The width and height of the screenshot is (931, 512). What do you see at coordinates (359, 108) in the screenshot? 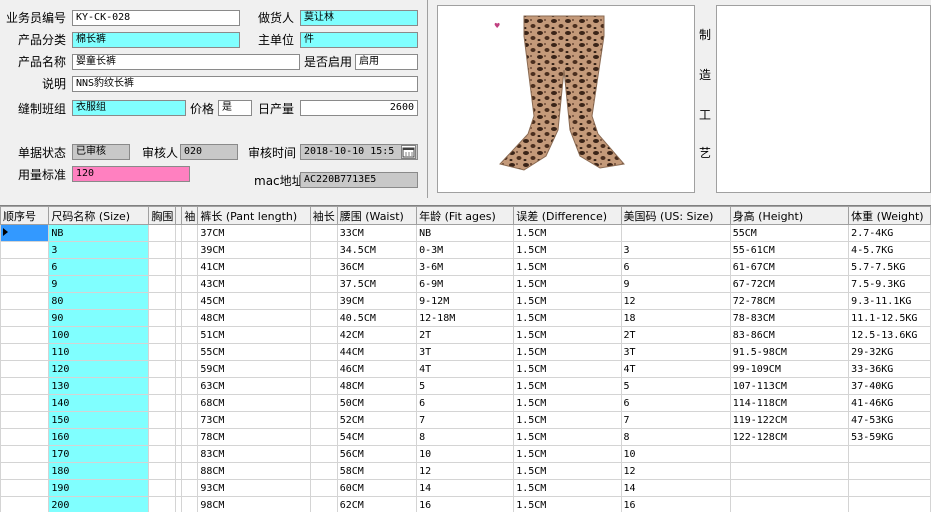
I see `daily-output-field: 2600` at bounding box center [359, 108].